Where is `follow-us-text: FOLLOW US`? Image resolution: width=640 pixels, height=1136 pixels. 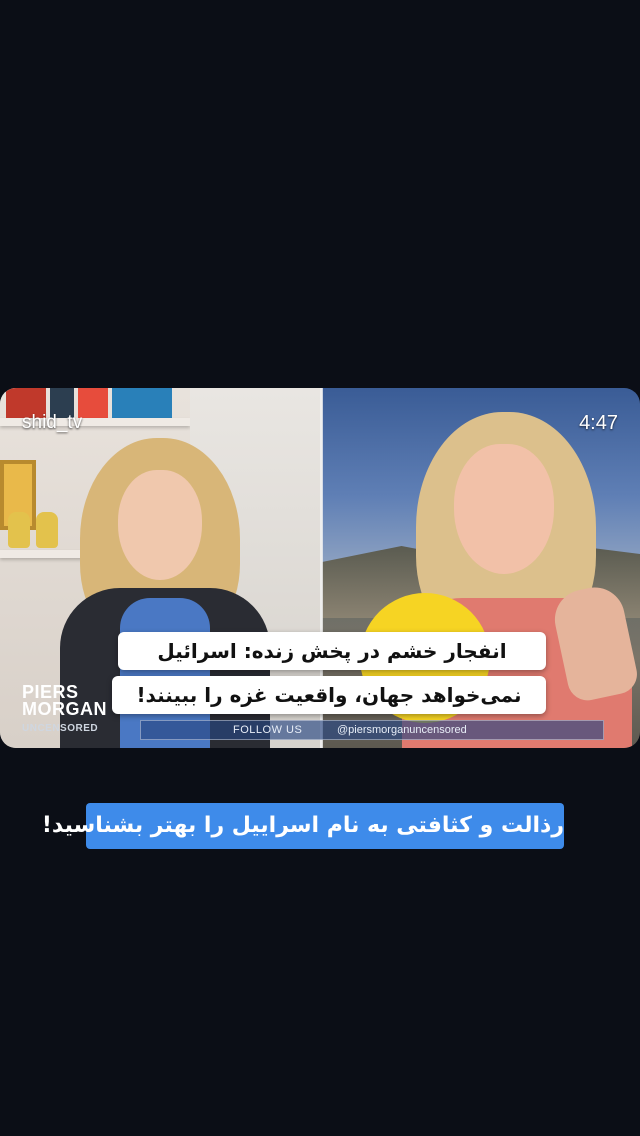
follow-us-text: FOLLOW US is located at coordinates (268, 730).